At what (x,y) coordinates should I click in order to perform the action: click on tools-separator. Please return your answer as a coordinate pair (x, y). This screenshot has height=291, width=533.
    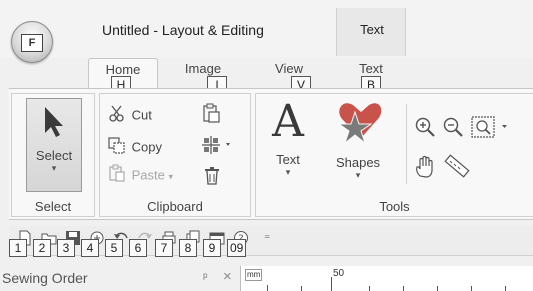
    Looking at the image, I should click on (406, 144).